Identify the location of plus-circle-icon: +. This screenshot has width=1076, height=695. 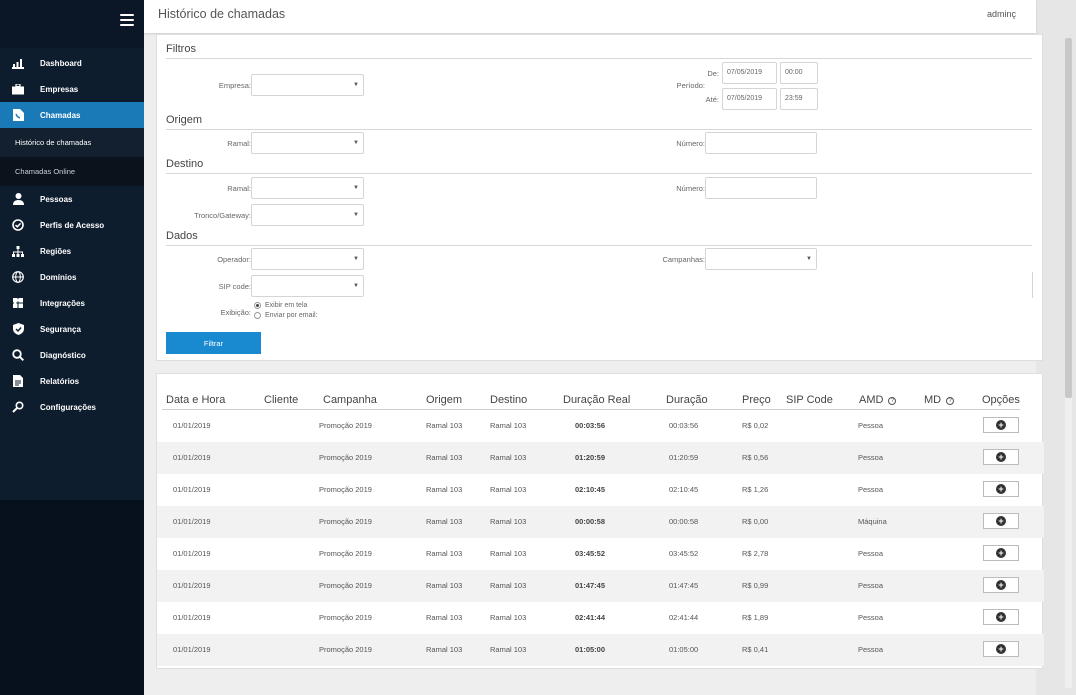
(1001, 649).